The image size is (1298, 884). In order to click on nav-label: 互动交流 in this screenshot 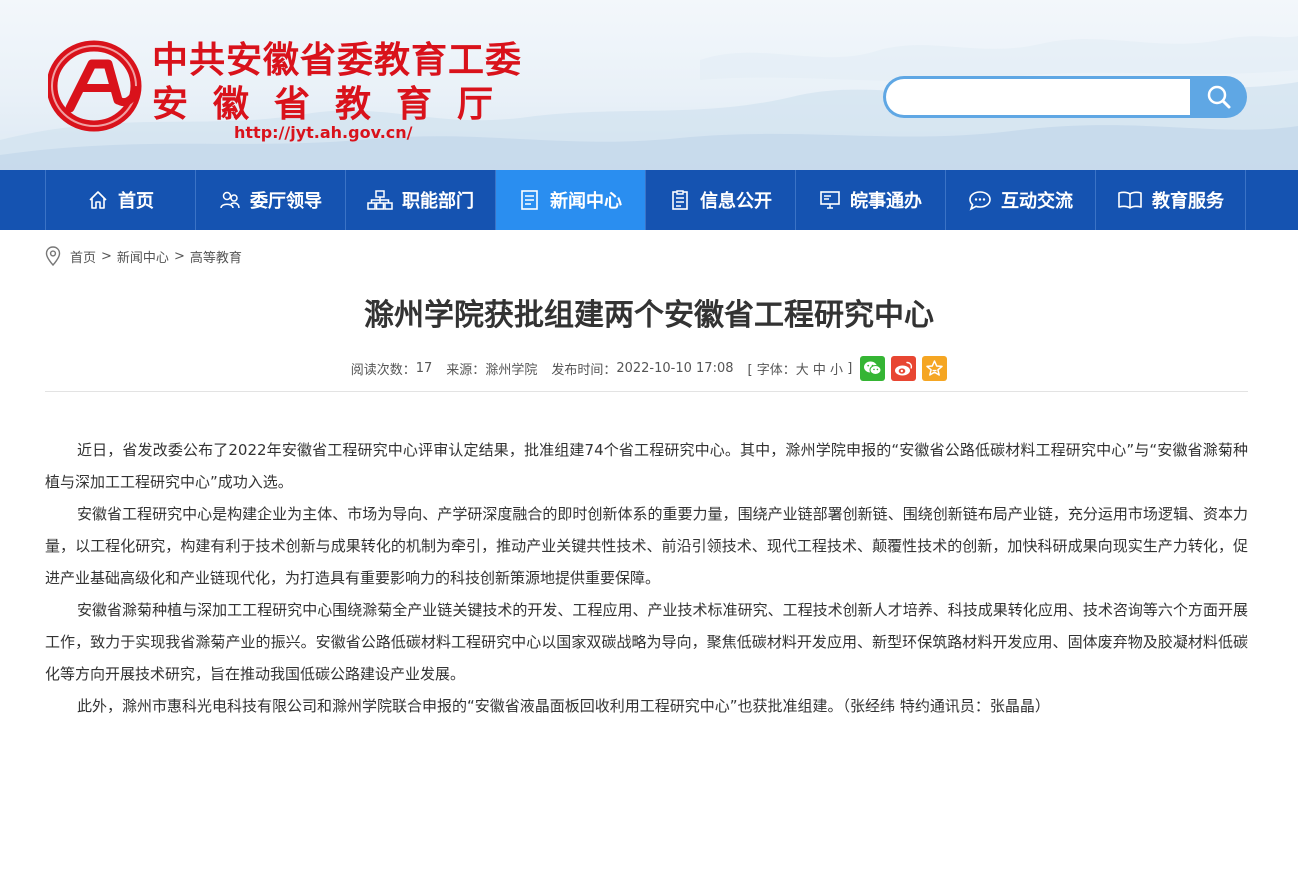, I will do `click(1037, 201)`.